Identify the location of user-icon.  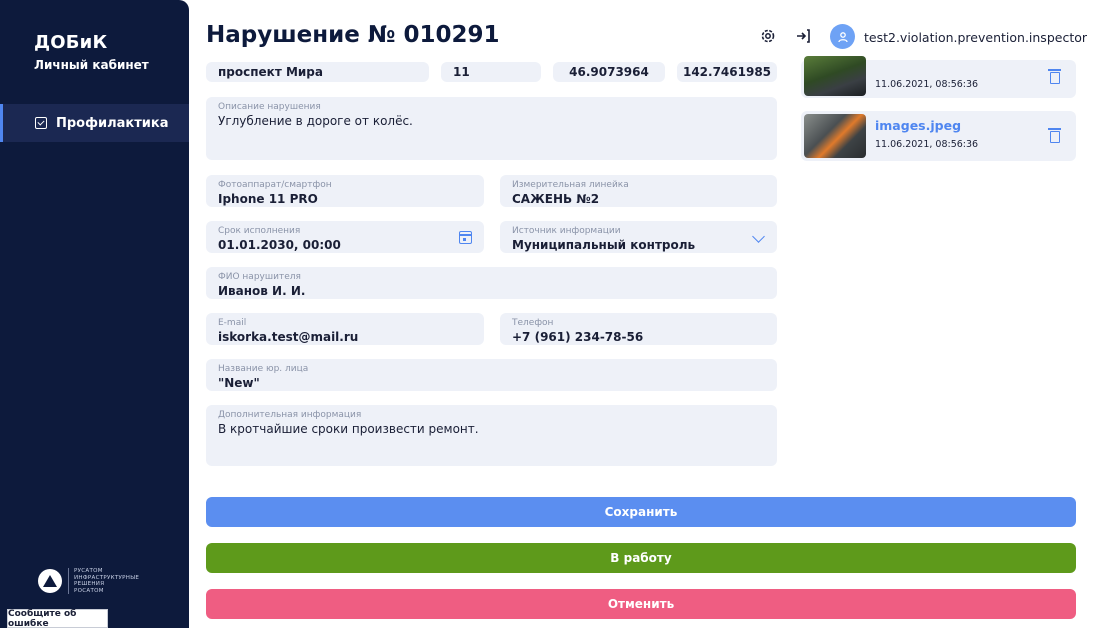
(842, 36).